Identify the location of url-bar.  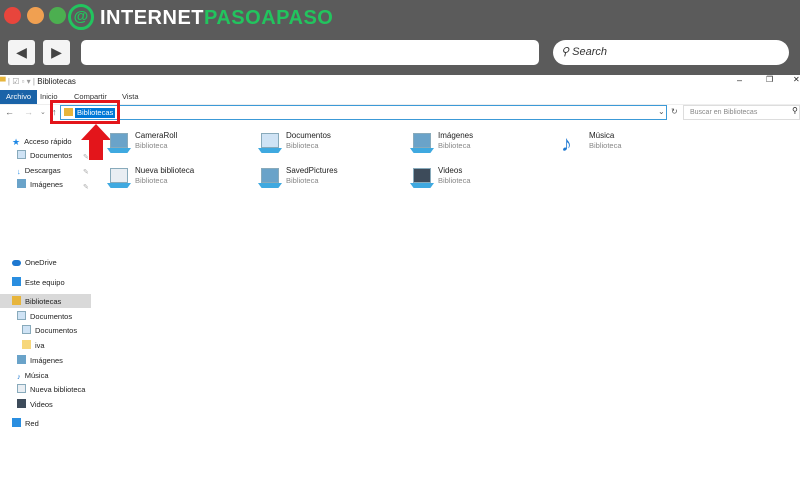
(310, 52).